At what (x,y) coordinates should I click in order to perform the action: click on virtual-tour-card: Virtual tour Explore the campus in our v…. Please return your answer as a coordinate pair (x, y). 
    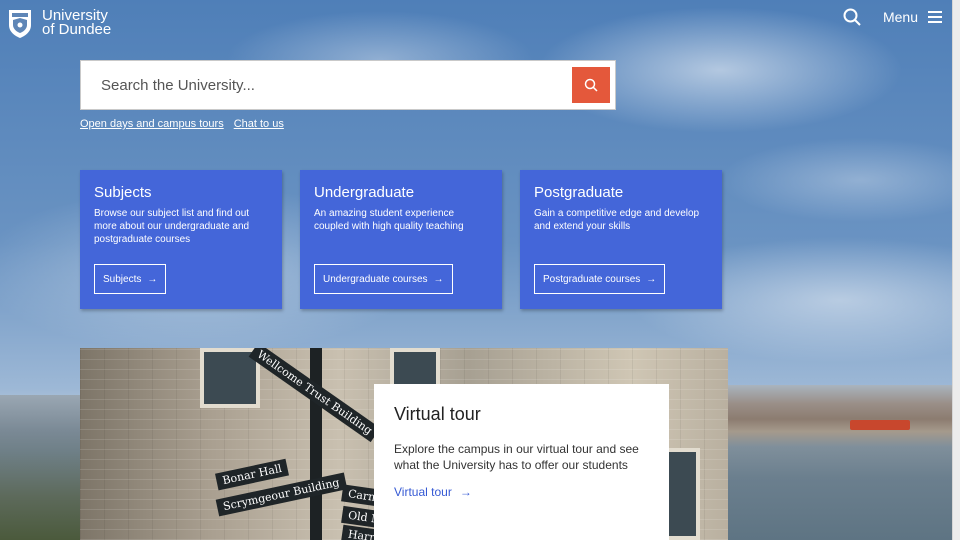
    Looking at the image, I should click on (521, 462).